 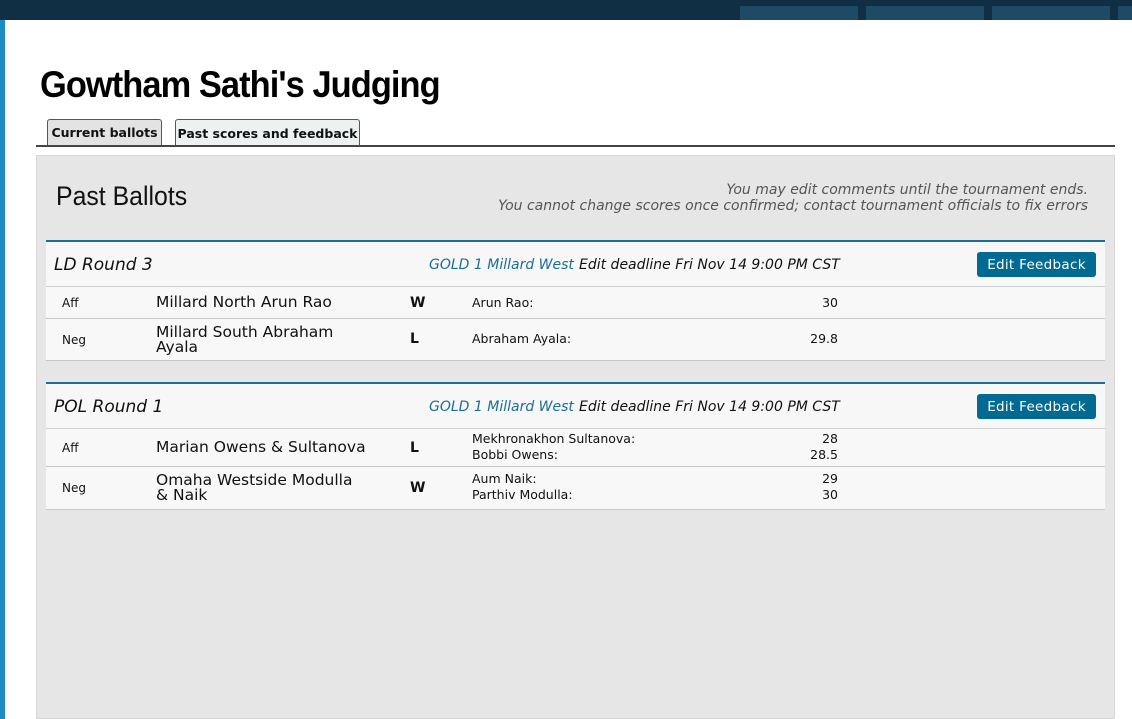 I want to click on speaker-line: Parthiv Modulla: 30, so click(x=655, y=495).